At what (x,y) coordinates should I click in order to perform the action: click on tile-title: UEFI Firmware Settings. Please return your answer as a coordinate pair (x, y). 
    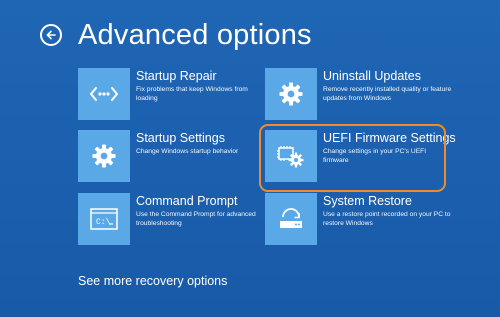
    Looking at the image, I should click on (389, 138).